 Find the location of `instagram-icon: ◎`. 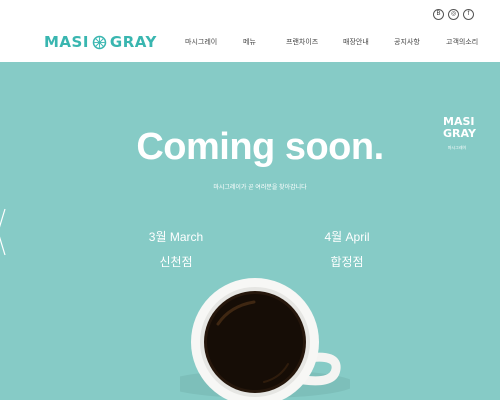

instagram-icon: ◎ is located at coordinates (453, 14).